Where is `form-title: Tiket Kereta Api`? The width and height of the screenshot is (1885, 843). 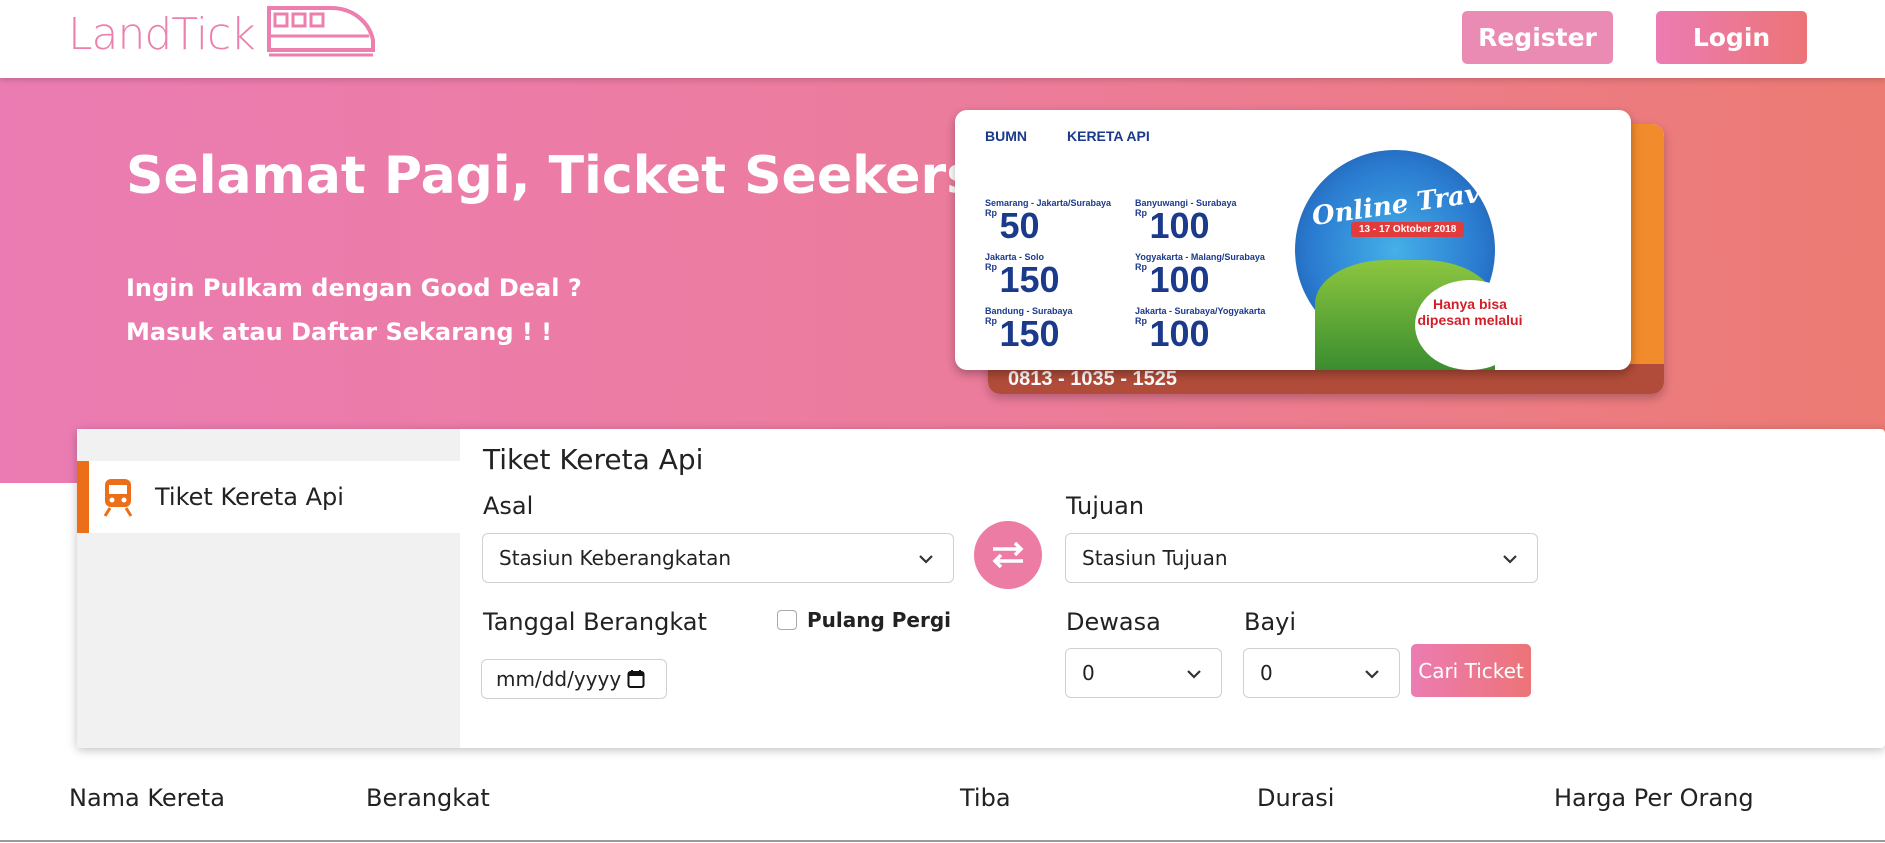 form-title: Tiket Kereta Api is located at coordinates (593, 459).